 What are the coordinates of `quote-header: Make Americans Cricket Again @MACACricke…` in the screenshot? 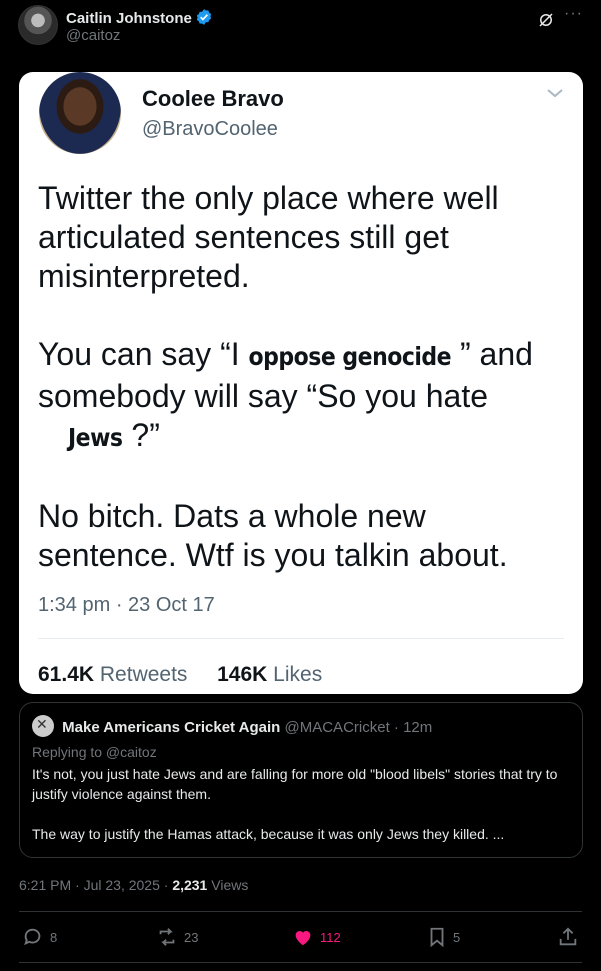 It's located at (301, 726).